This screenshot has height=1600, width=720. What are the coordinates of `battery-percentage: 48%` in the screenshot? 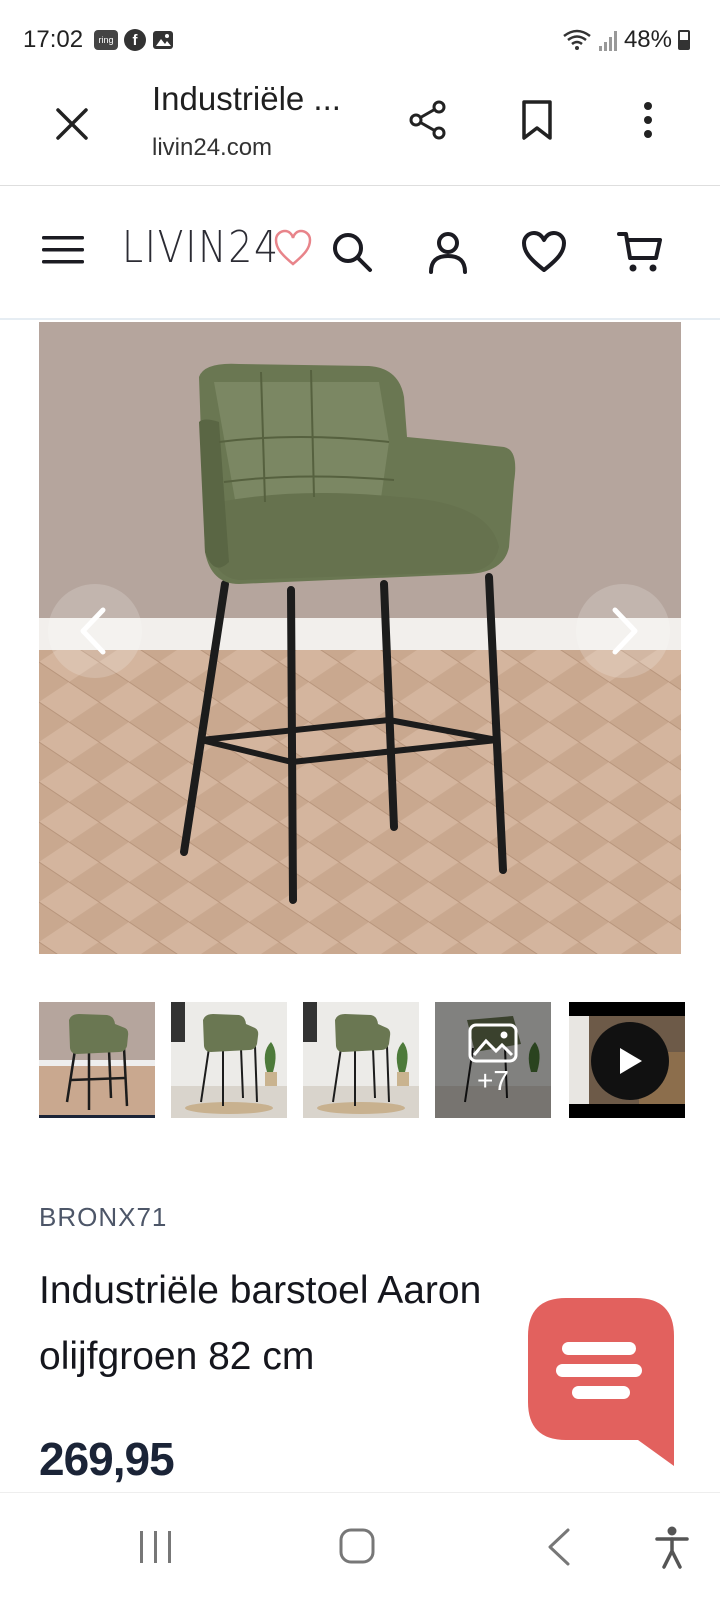 It's located at (647, 39).